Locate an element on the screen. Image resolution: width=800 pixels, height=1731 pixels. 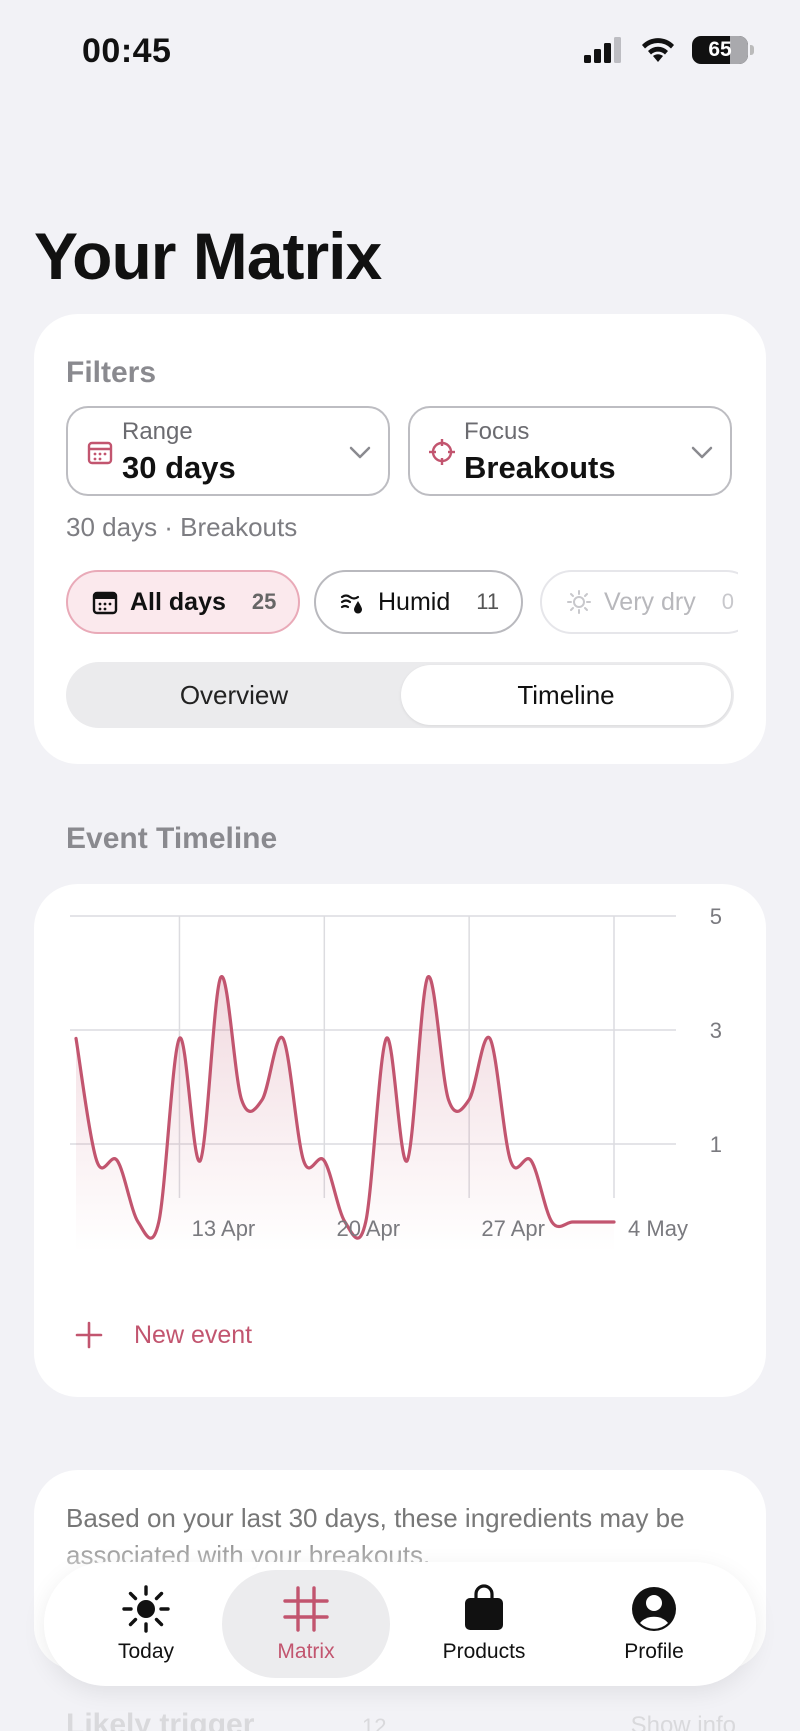
tab-label: Products is located at coordinates (484, 1651).